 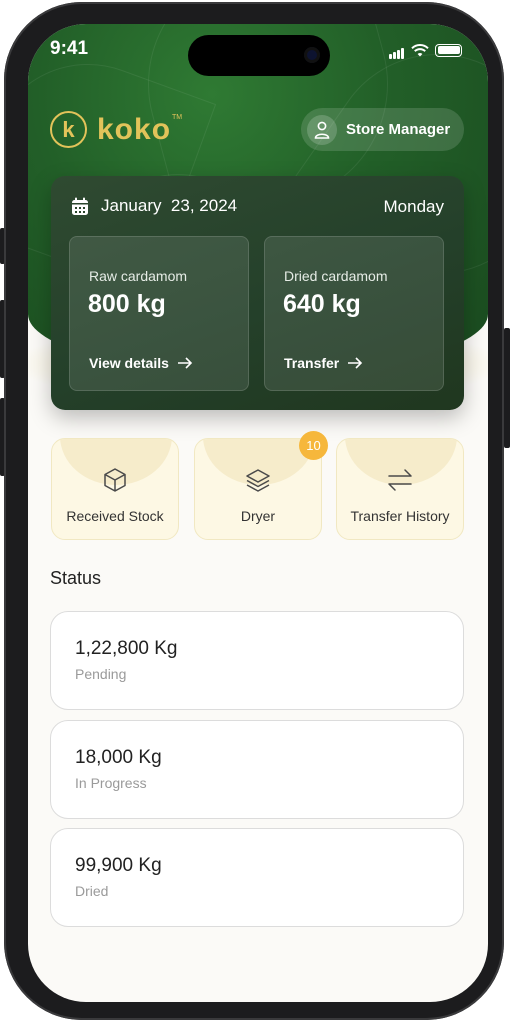 What do you see at coordinates (257, 877) in the screenshot?
I see `status-card-dried: 99,900 Kg Dried` at bounding box center [257, 877].